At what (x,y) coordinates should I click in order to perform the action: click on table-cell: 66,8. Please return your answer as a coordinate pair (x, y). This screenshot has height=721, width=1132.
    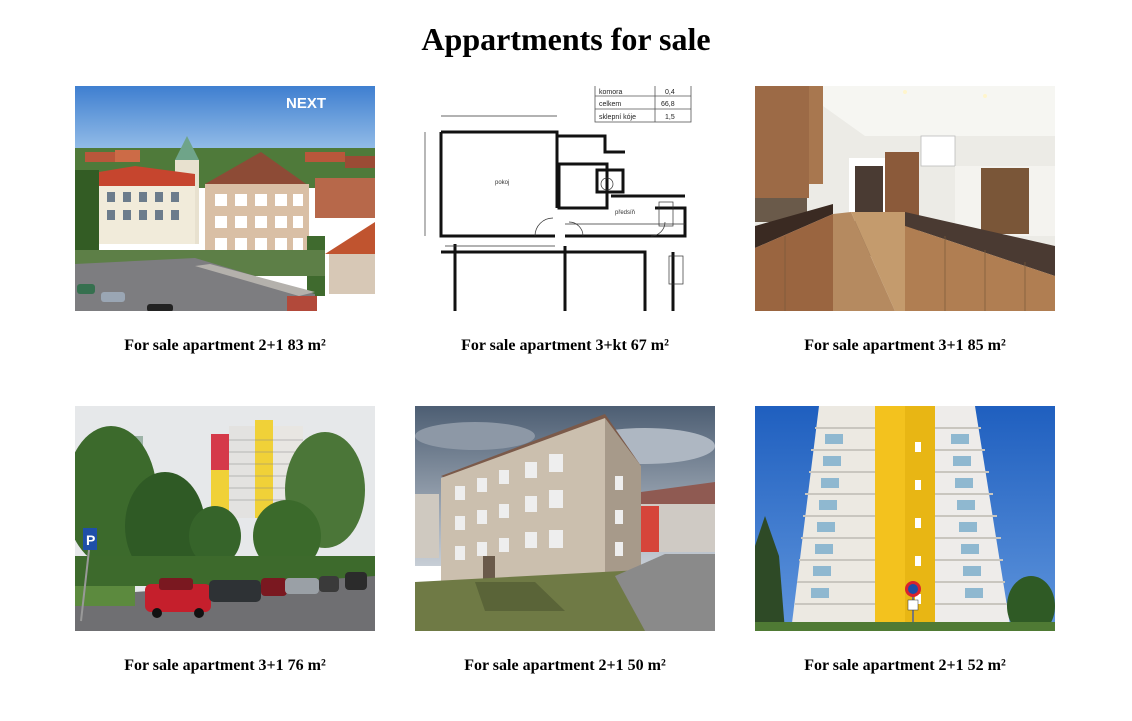
    Looking at the image, I should click on (668, 104).